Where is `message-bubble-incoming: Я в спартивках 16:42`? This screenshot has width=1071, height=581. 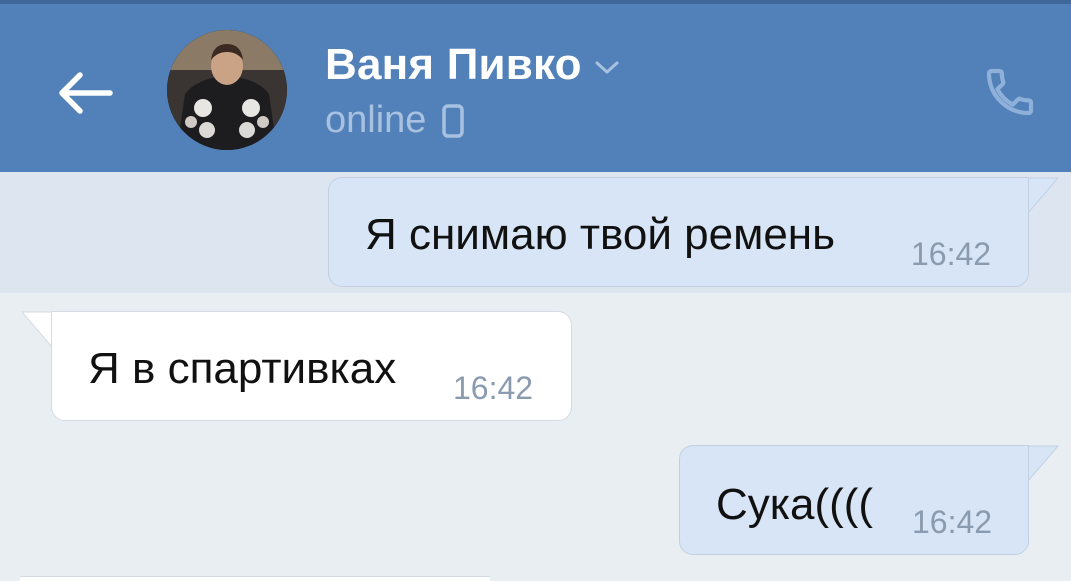
message-bubble-incoming: Я в спартивках 16:42 is located at coordinates (311, 366).